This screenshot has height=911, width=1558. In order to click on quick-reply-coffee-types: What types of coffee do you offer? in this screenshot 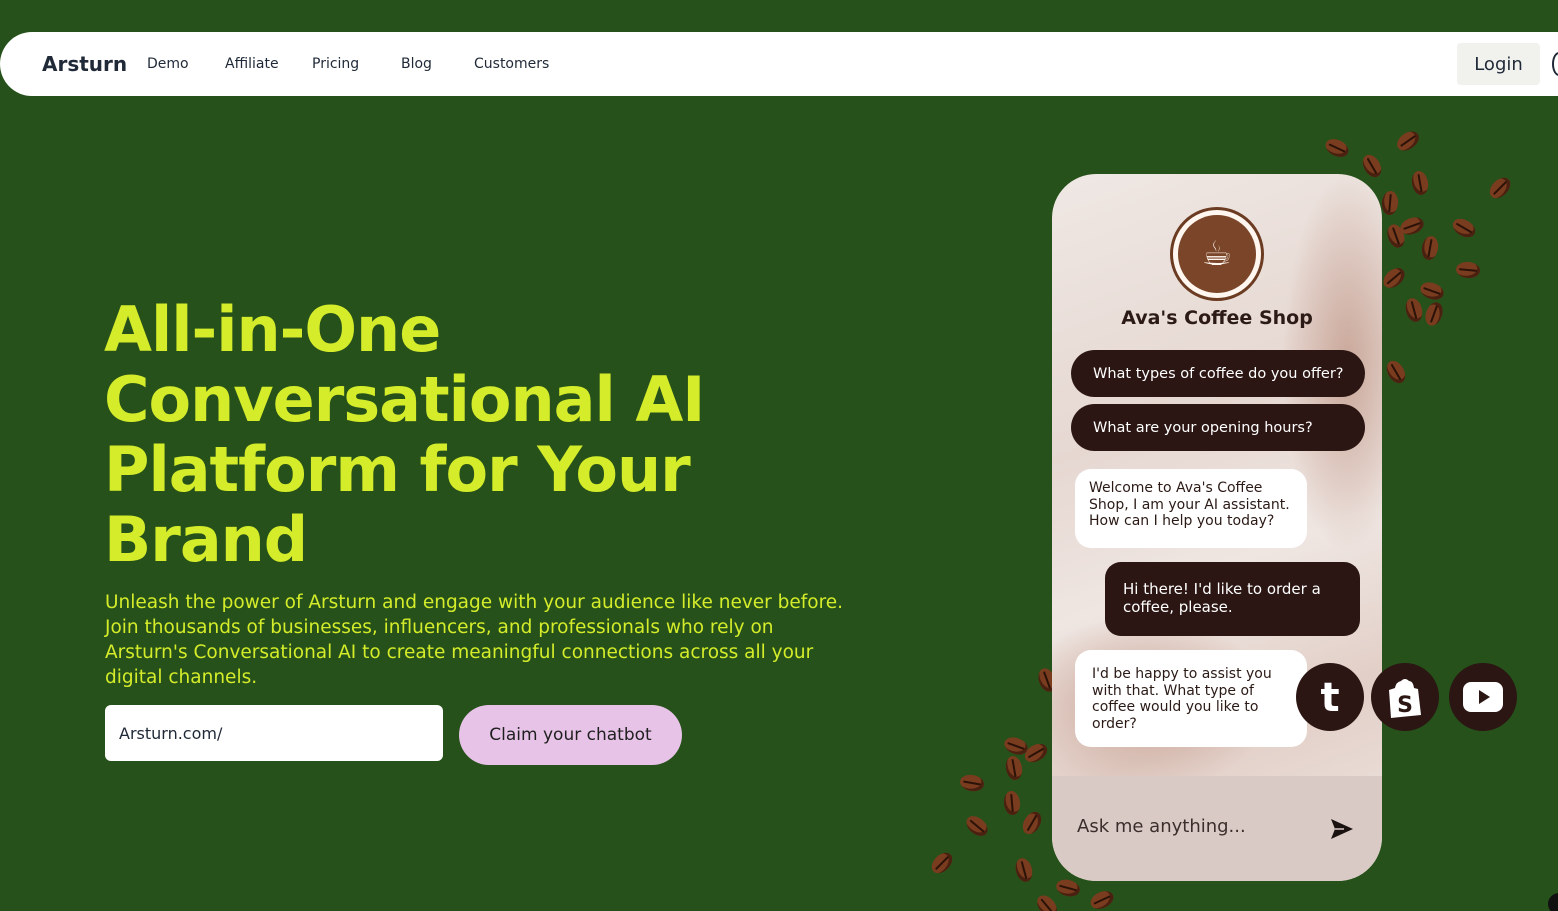, I will do `click(1218, 373)`.